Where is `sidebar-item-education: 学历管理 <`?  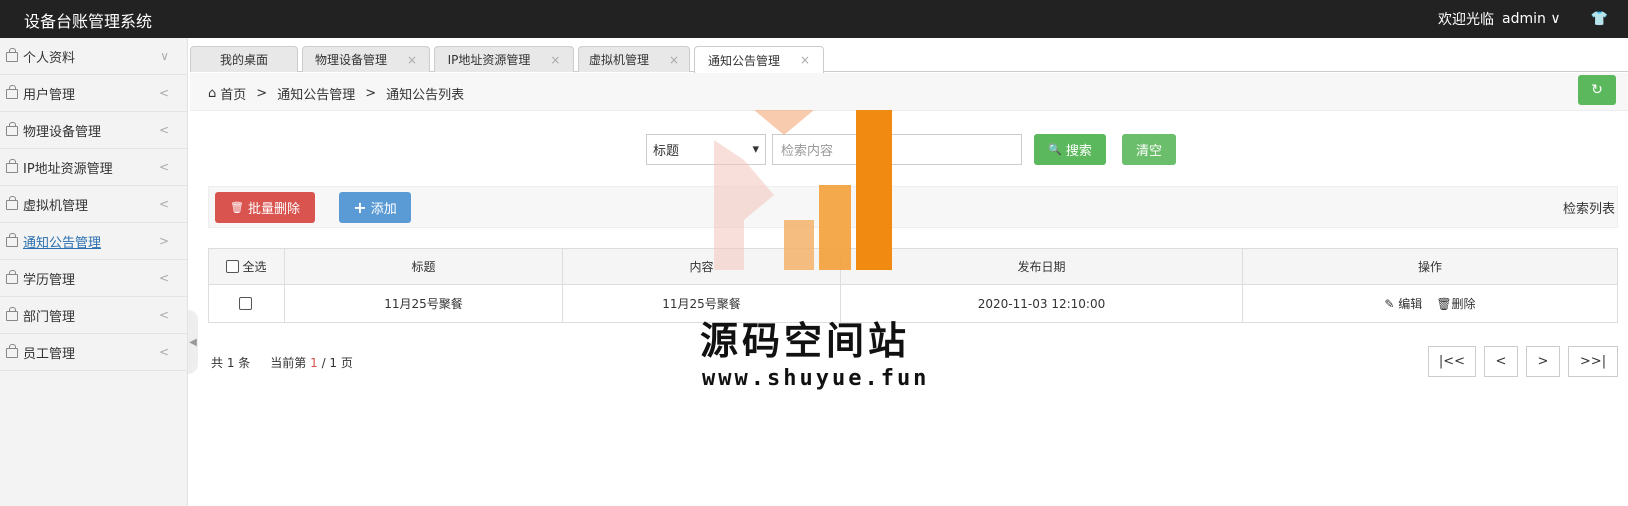
sidebar-item-education: 学历管理 < is located at coordinates (93, 278).